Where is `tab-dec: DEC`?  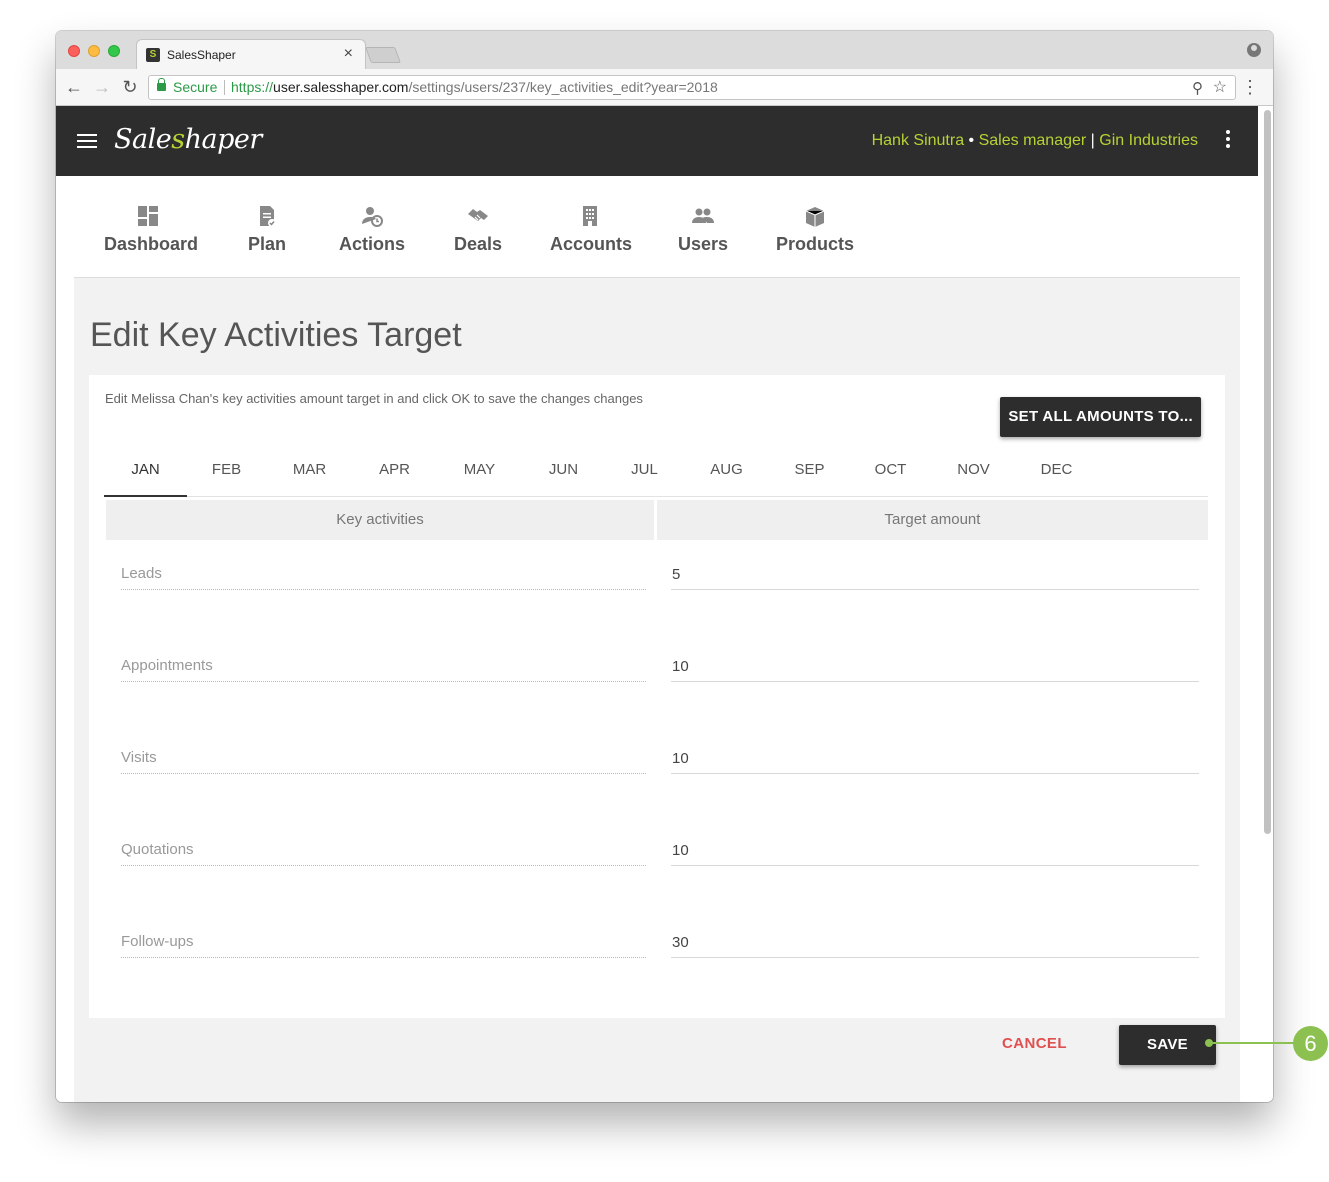 tab-dec: DEC is located at coordinates (1056, 473).